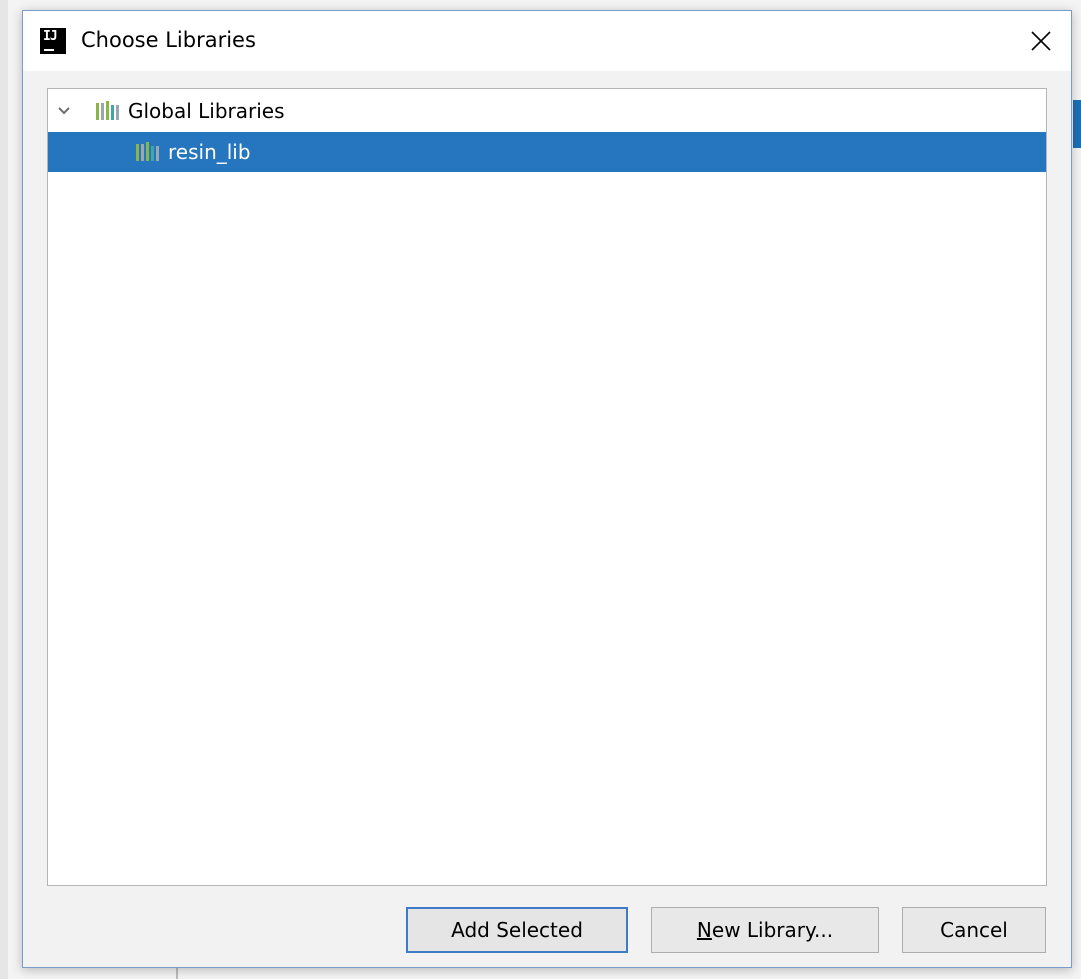  What do you see at coordinates (547, 111) in the screenshot?
I see `tree-node-global-libraries: Global Libraries` at bounding box center [547, 111].